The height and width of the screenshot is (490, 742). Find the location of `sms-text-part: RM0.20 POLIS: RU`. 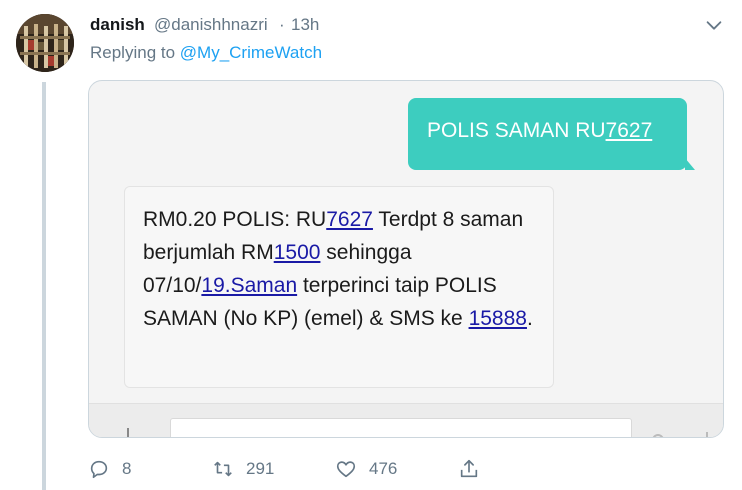

sms-text-part: RM0.20 POLIS: RU is located at coordinates (235, 219).